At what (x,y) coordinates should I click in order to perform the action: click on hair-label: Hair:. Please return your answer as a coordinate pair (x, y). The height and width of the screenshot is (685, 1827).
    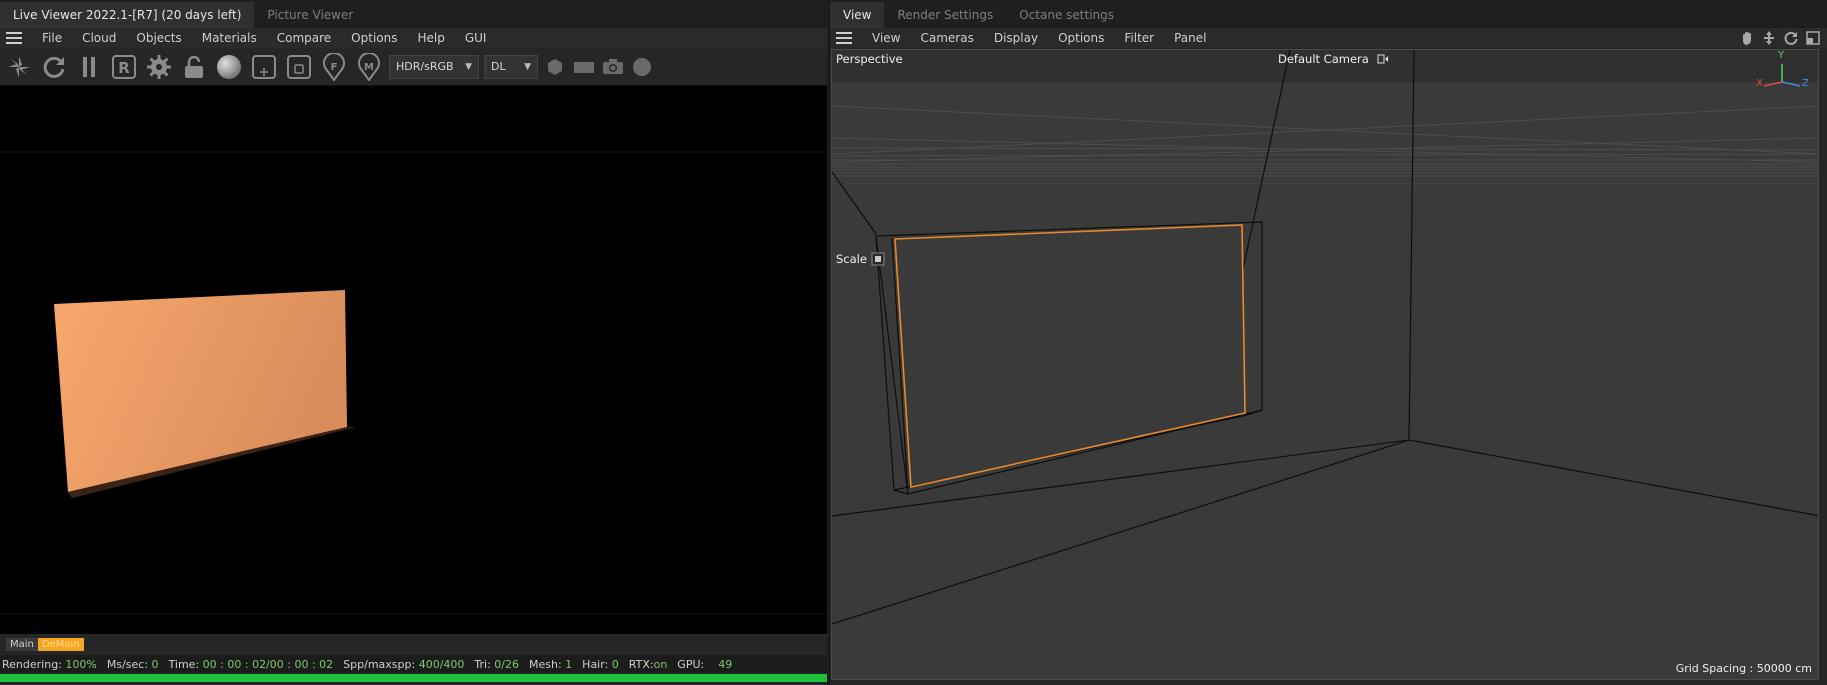
    Looking at the image, I should click on (595, 664).